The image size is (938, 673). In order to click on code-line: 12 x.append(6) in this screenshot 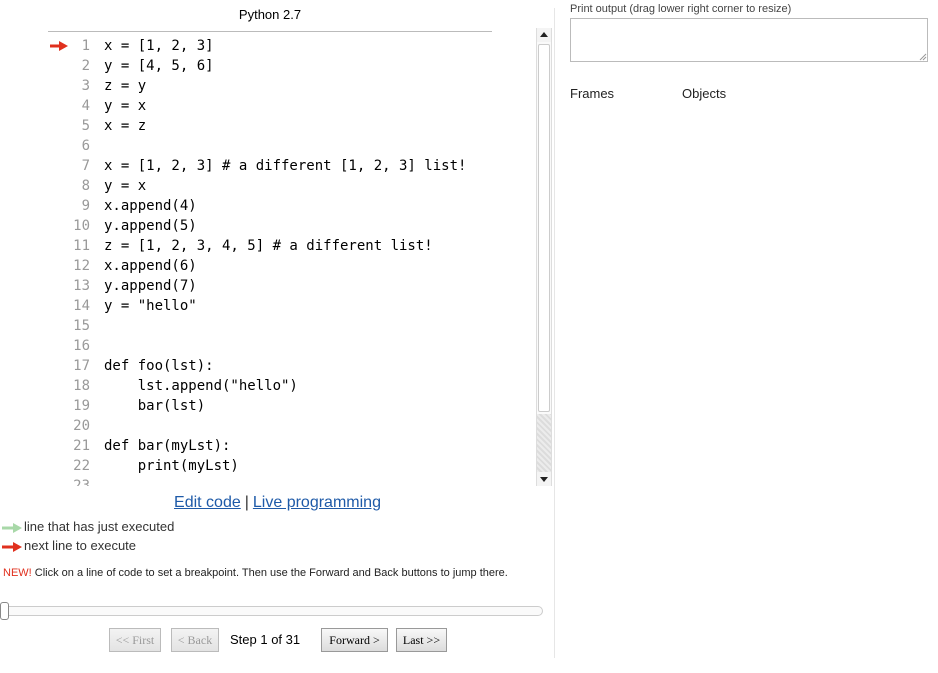, I will do `click(291, 266)`.